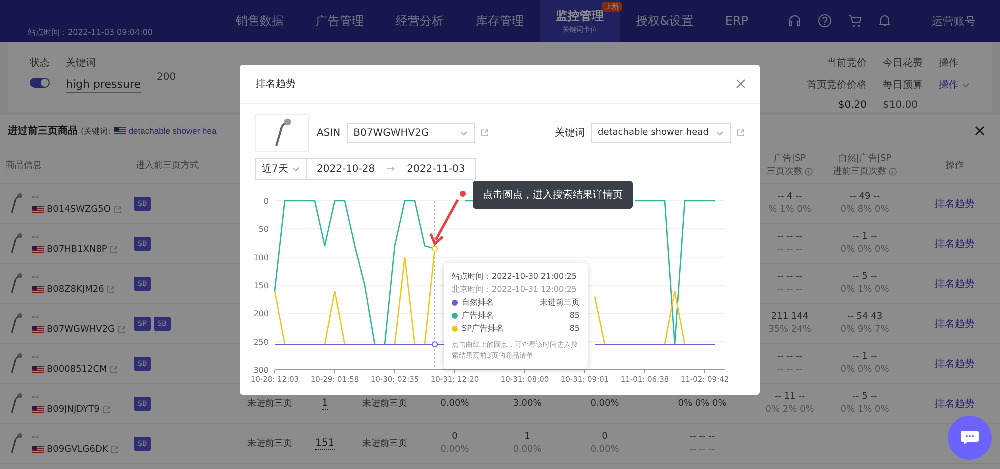 Image resolution: width=1000 pixels, height=469 pixels. What do you see at coordinates (81, 63) in the screenshot?
I see `keyword-label: 关键词` at bounding box center [81, 63].